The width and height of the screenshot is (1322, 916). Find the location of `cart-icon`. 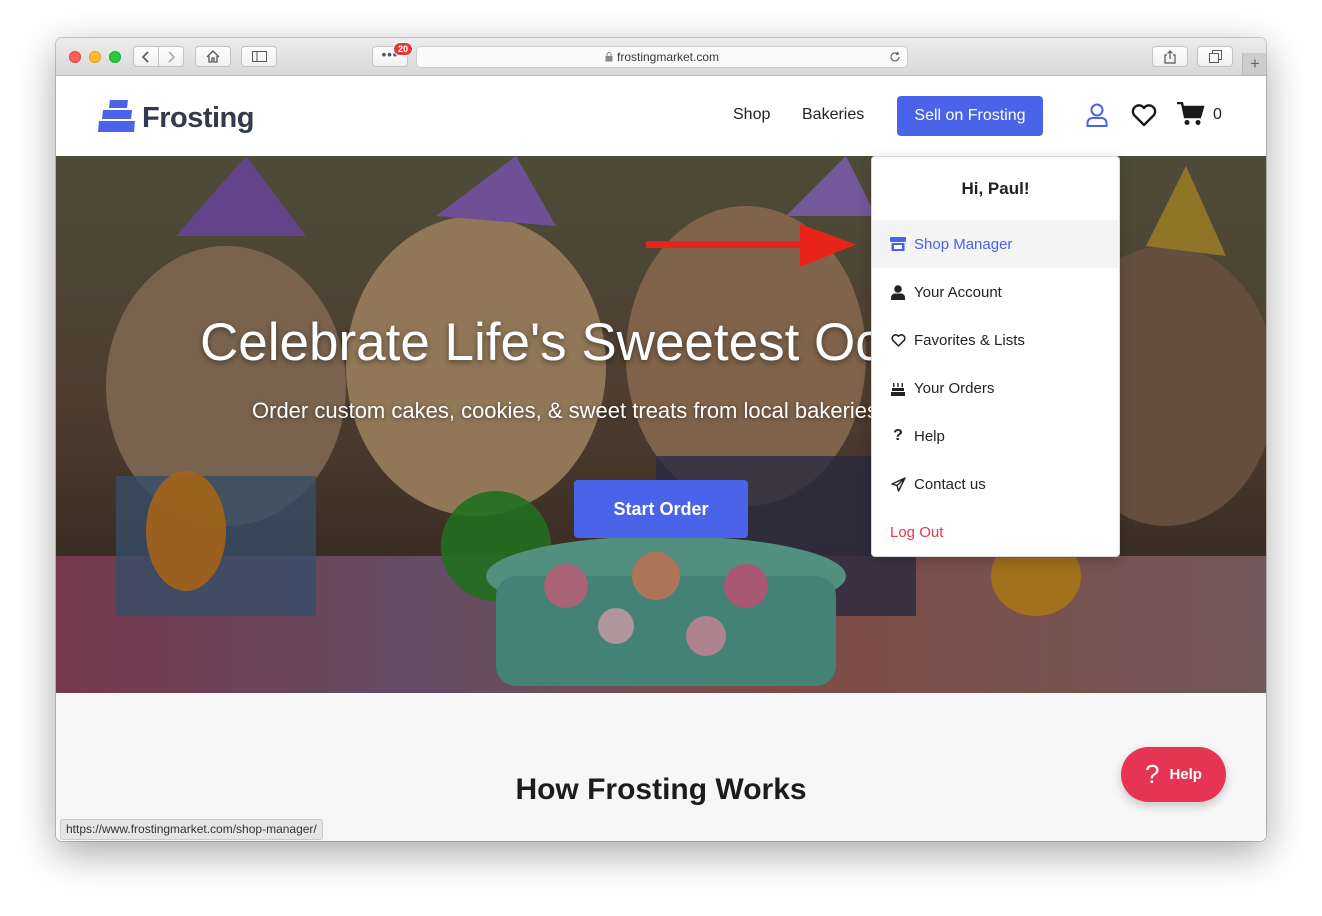

cart-icon is located at coordinates (1191, 114).